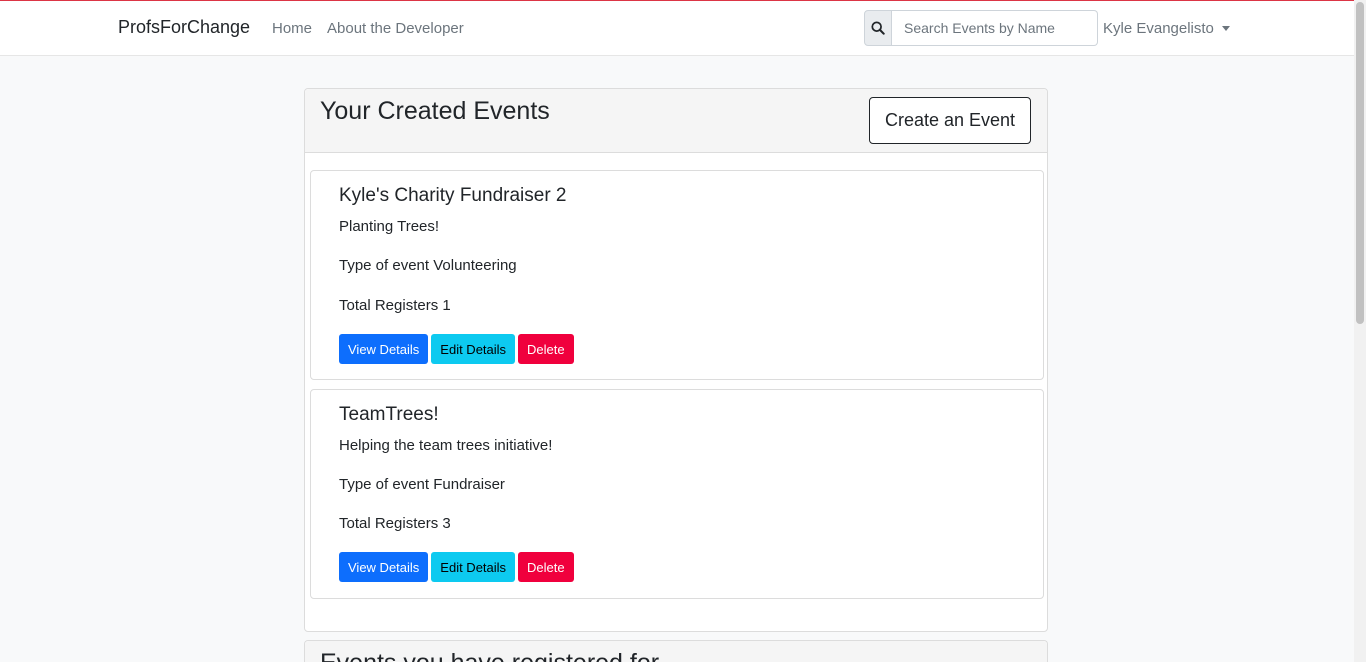 The image size is (1366, 662). I want to click on nav-link-home: Home, so click(292, 28).